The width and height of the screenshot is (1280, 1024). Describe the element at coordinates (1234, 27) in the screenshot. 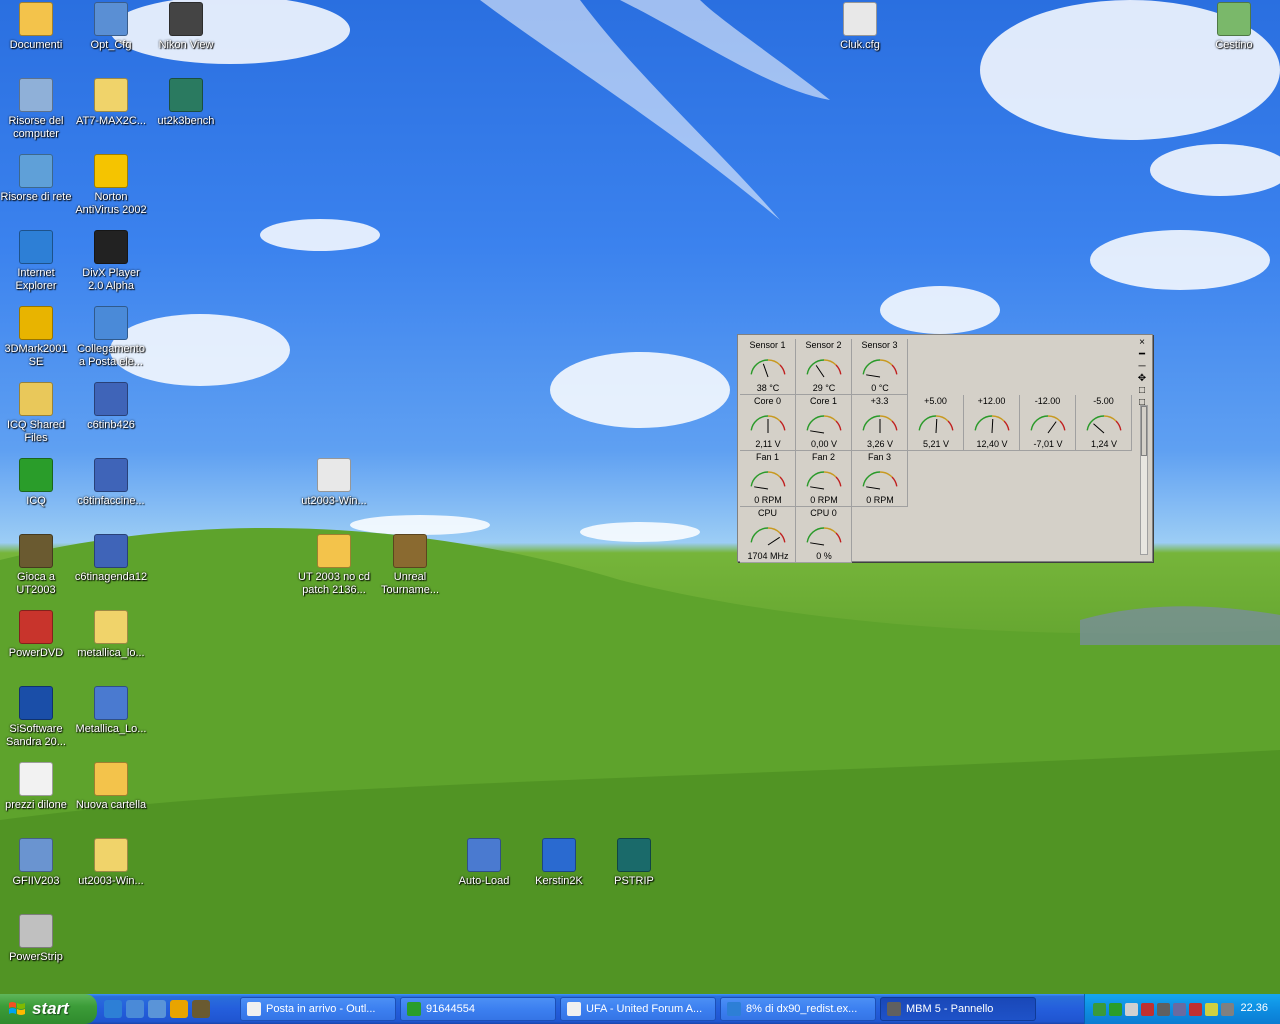

I see `desktop-icon: Cestino` at that location.